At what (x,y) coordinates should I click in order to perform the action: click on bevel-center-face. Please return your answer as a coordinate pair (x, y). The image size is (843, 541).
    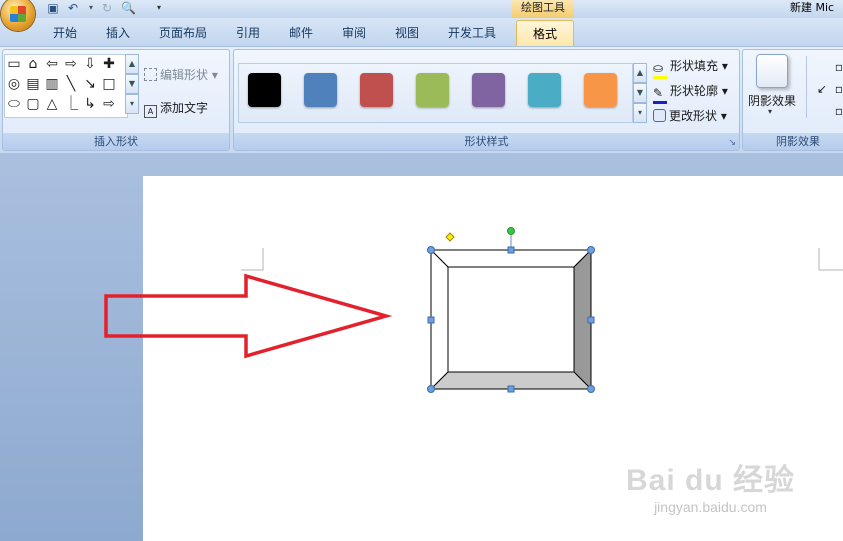
    Looking at the image, I should click on (511, 319).